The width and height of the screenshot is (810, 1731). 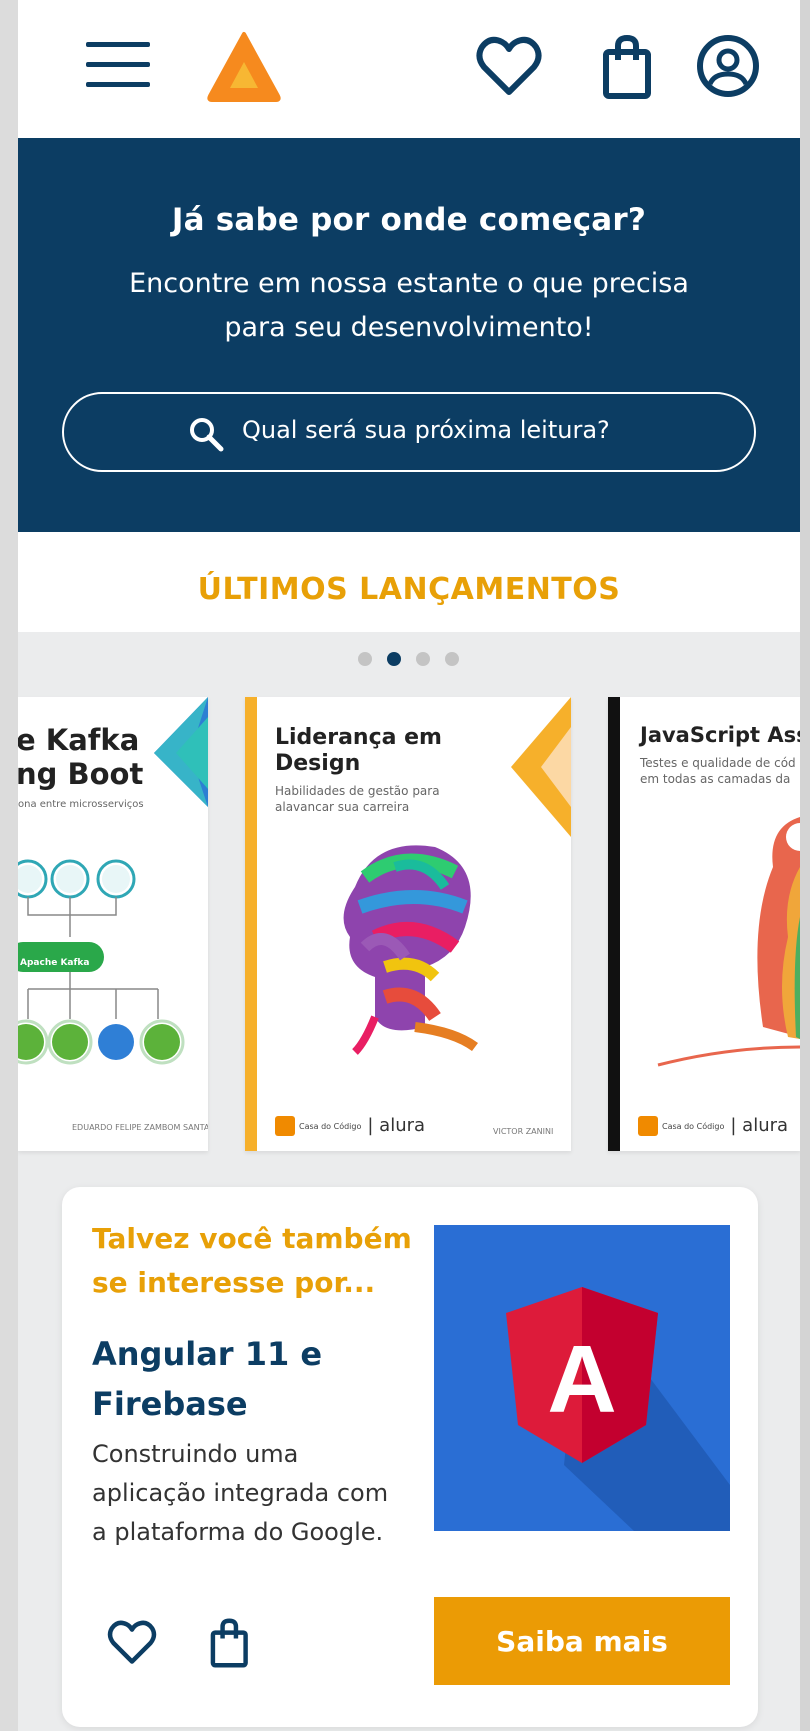 What do you see at coordinates (509, 67) in the screenshot?
I see `heart-icon` at bounding box center [509, 67].